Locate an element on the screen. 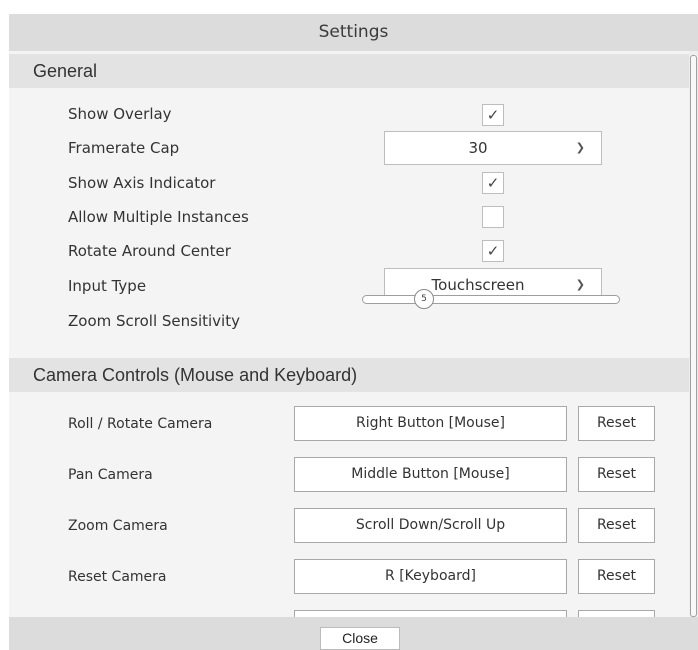 The height and width of the screenshot is (650, 698). binding-label-zoom: Zoom Camera is located at coordinates (118, 526).